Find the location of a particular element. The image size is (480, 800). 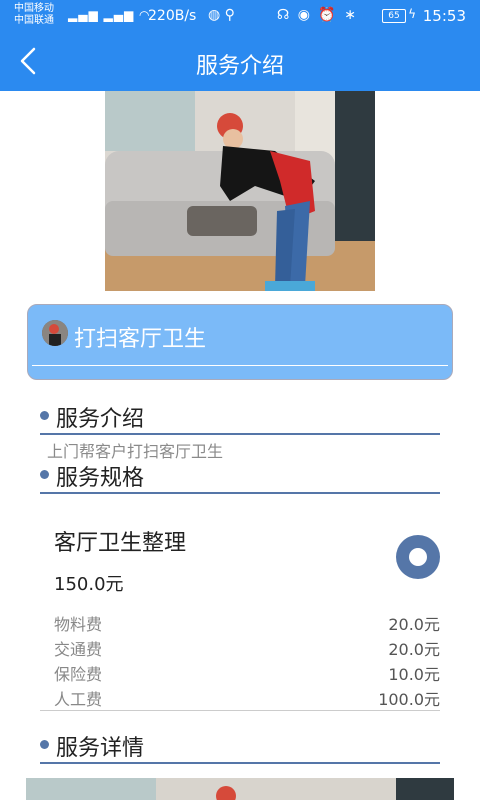

section-spec-title: 服务规格 is located at coordinates (100, 478).